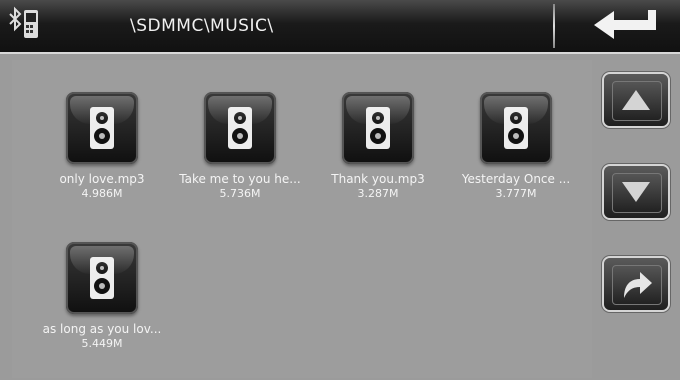  I want to click on file-item: Thank you.mp3 3.287M, so click(378, 146).